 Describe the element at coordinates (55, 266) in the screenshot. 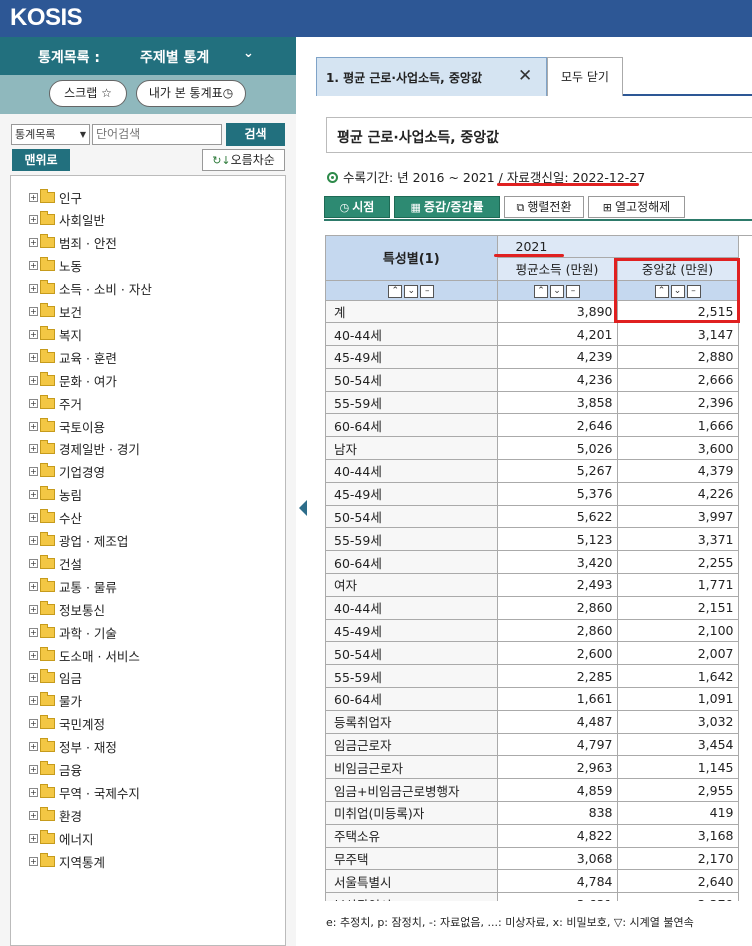

I see `tree-item: + 노동` at that location.